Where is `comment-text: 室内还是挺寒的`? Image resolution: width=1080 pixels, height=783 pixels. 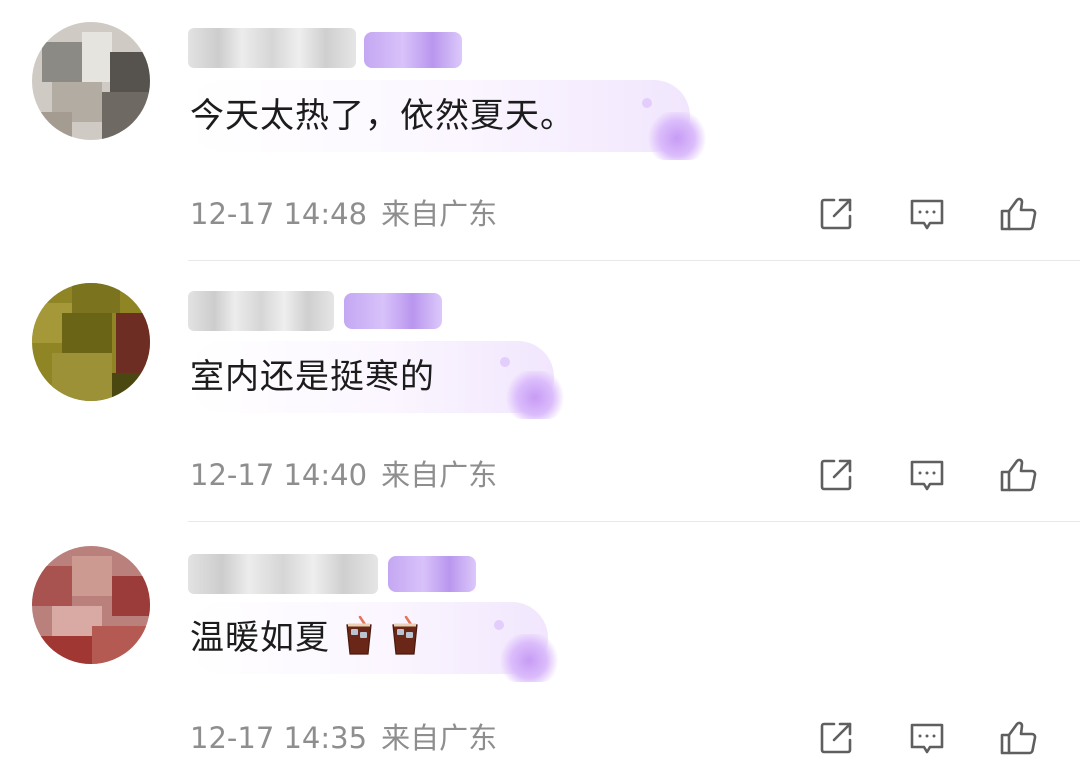 comment-text: 室内还是挺寒的 is located at coordinates (312, 377).